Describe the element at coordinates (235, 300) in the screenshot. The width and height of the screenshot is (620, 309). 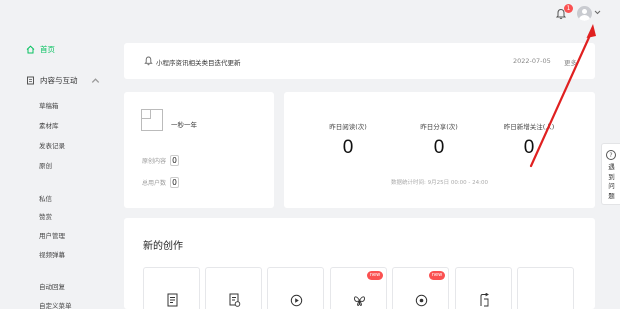
I see `repost-icon` at that location.